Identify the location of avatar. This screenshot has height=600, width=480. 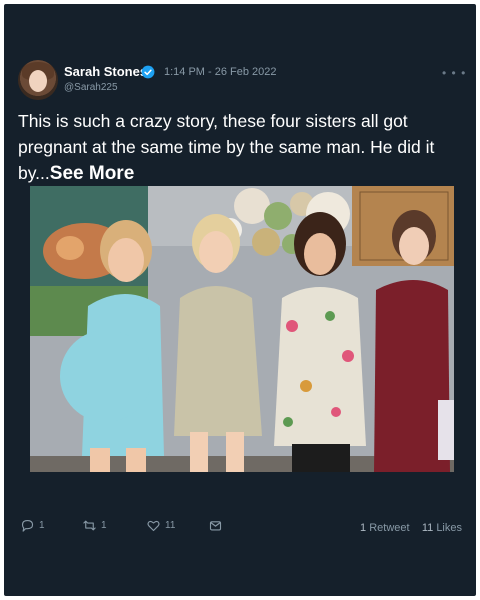
(38, 80).